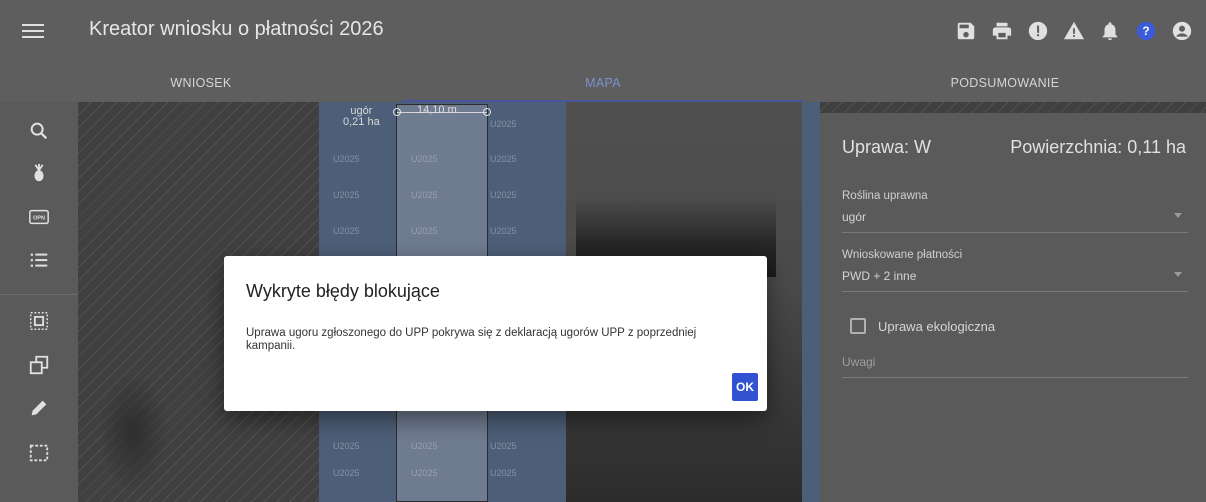 The height and width of the screenshot is (502, 1206). What do you see at coordinates (603, 31) in the screenshot?
I see `app-bar: Kreator wniosku o płatności 2026 ?` at bounding box center [603, 31].